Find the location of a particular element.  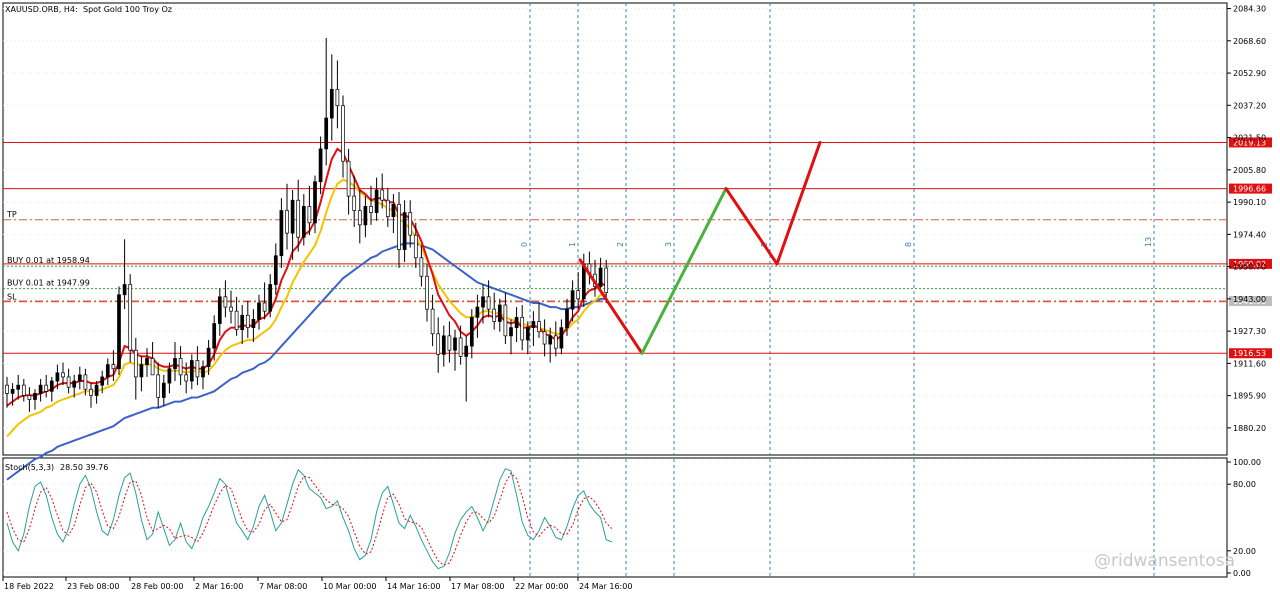

price-tick-label: 1880.20 is located at coordinates (1249, 428).